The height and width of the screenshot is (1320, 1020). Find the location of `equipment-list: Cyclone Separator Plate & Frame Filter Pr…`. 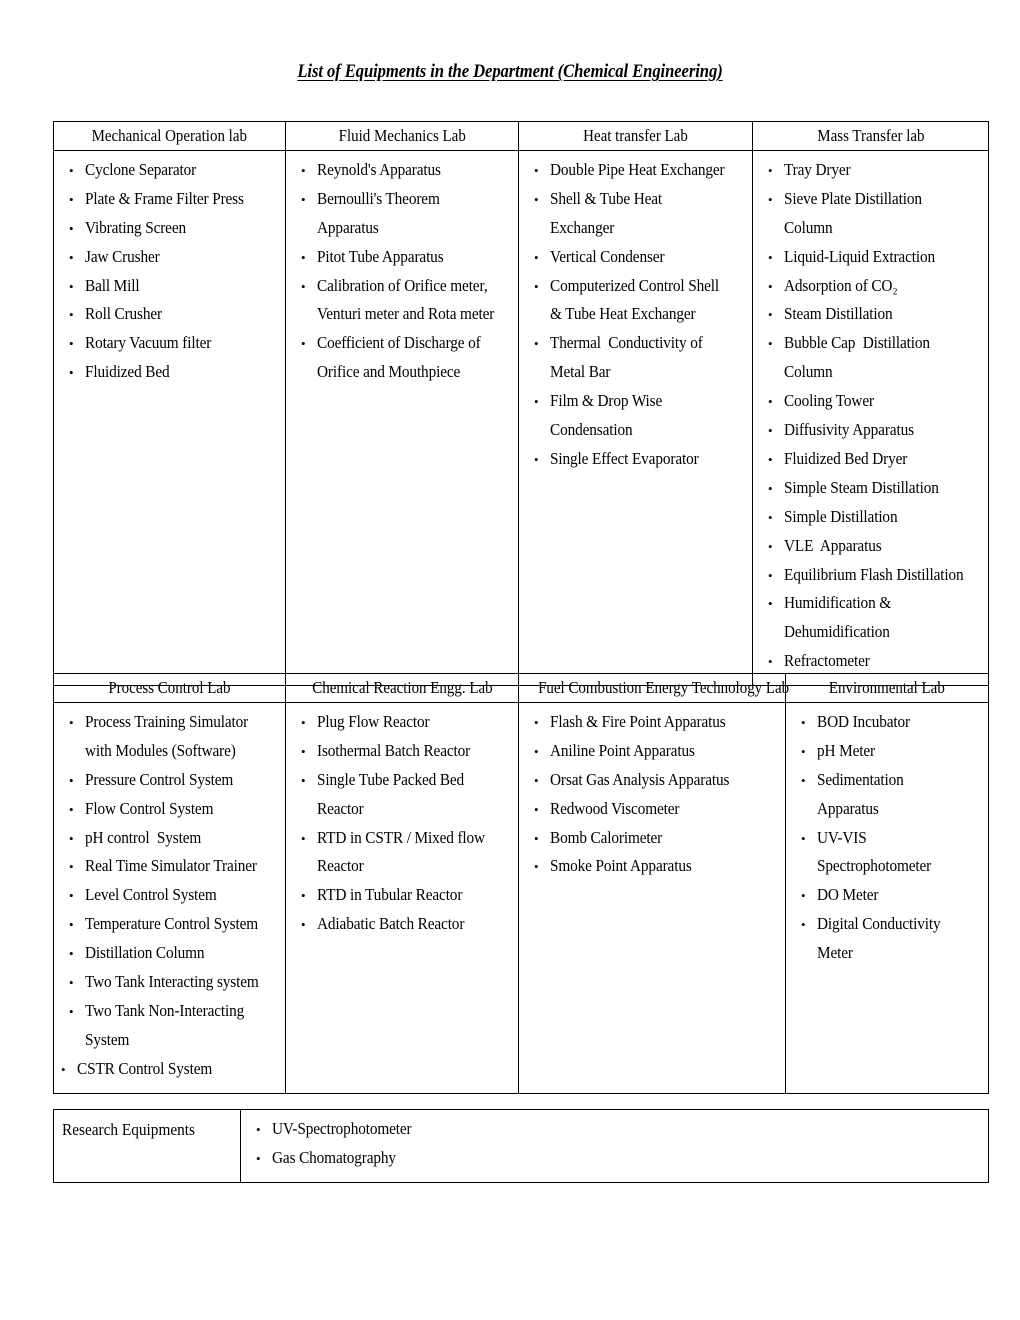

equipment-list: Cyclone Separator Plate & Frame Filter Pr… is located at coordinates (169, 271).